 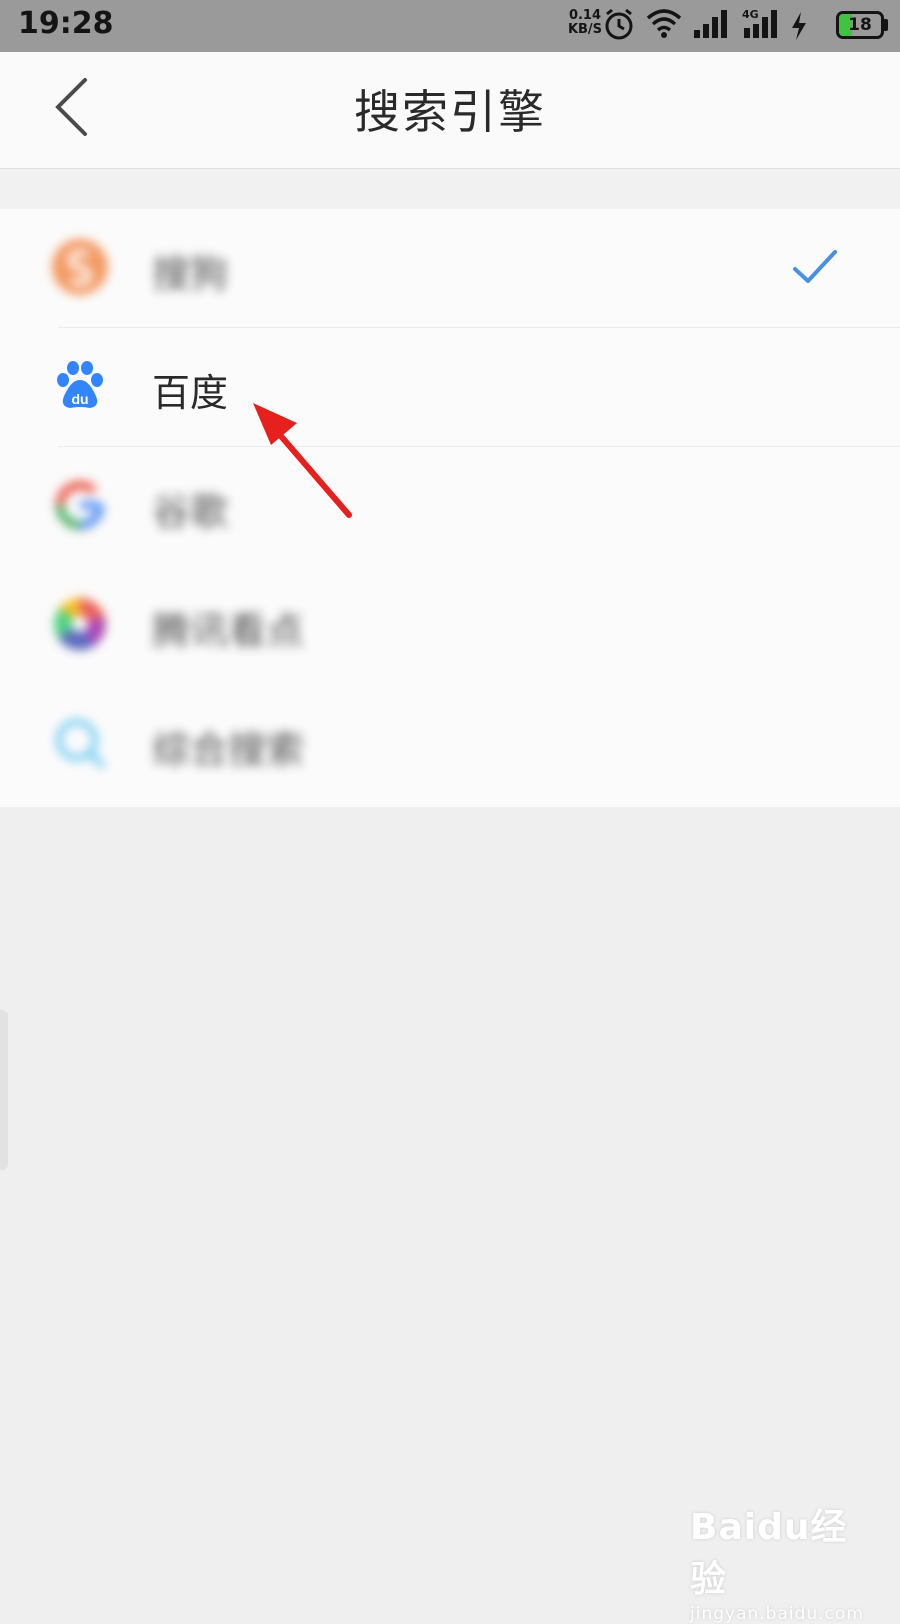 I want to click on battery-level: 18, so click(x=860, y=25).